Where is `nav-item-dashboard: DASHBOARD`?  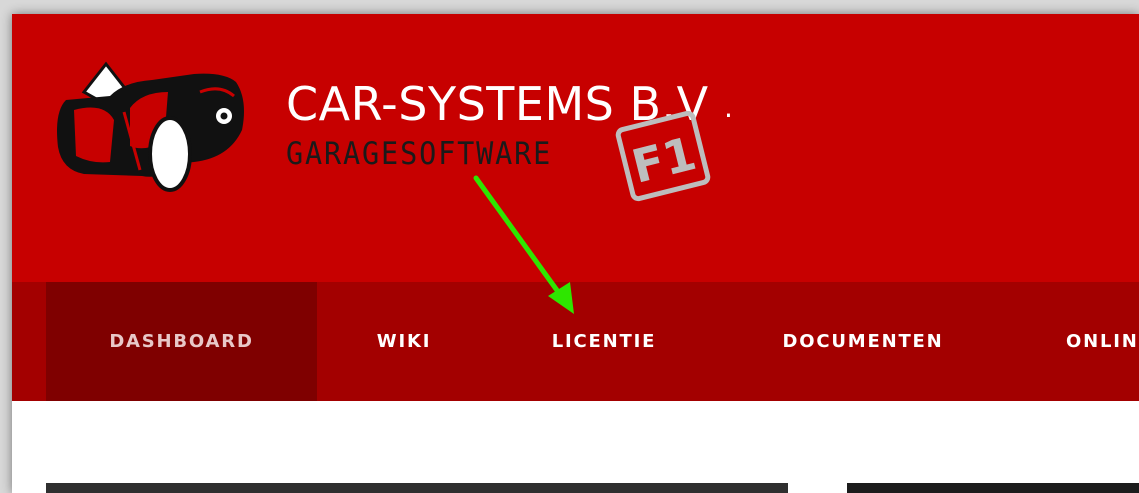 nav-item-dashboard: DASHBOARD is located at coordinates (181, 341).